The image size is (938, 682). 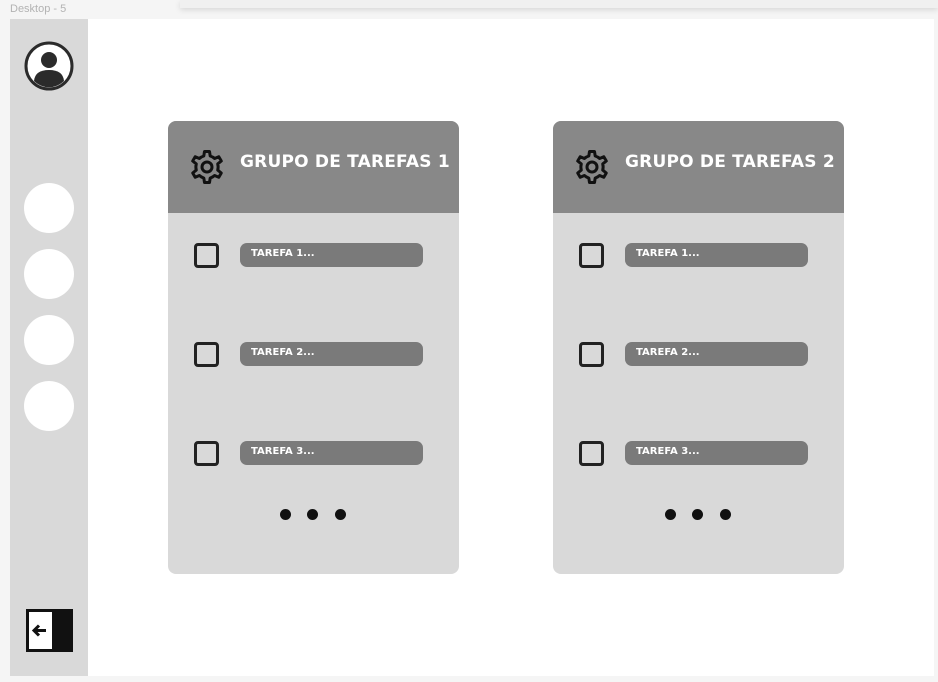 I want to click on sidebar, so click(x=49, y=347).